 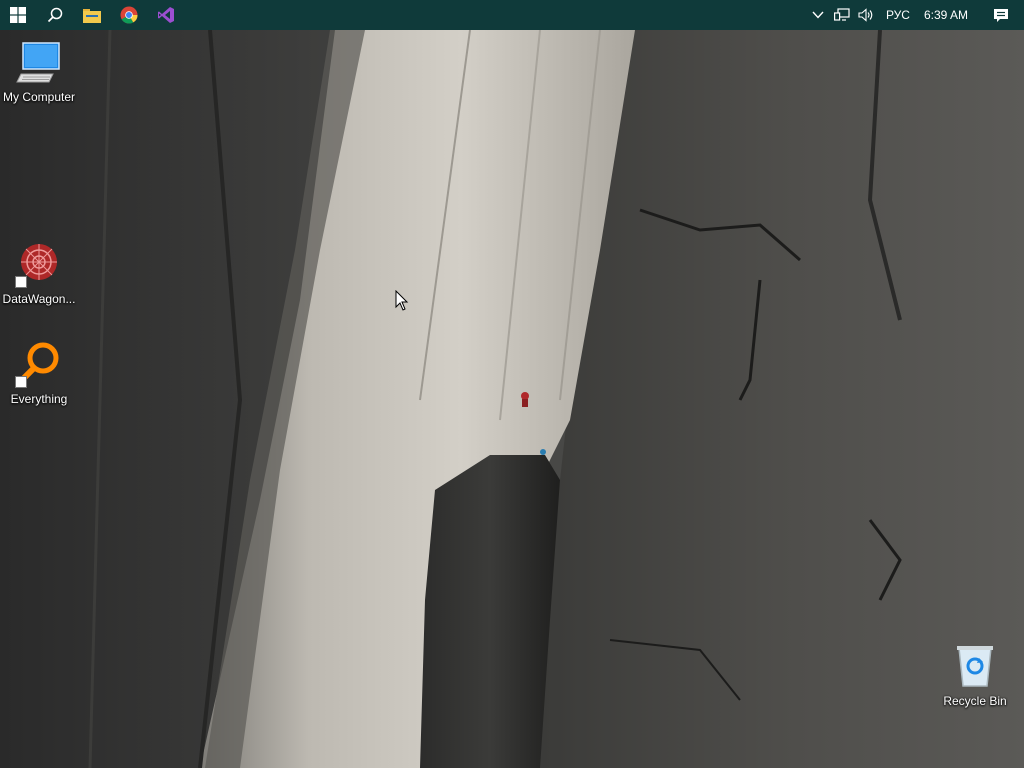 I want to click on action-center-button, so click(x=1001, y=15).